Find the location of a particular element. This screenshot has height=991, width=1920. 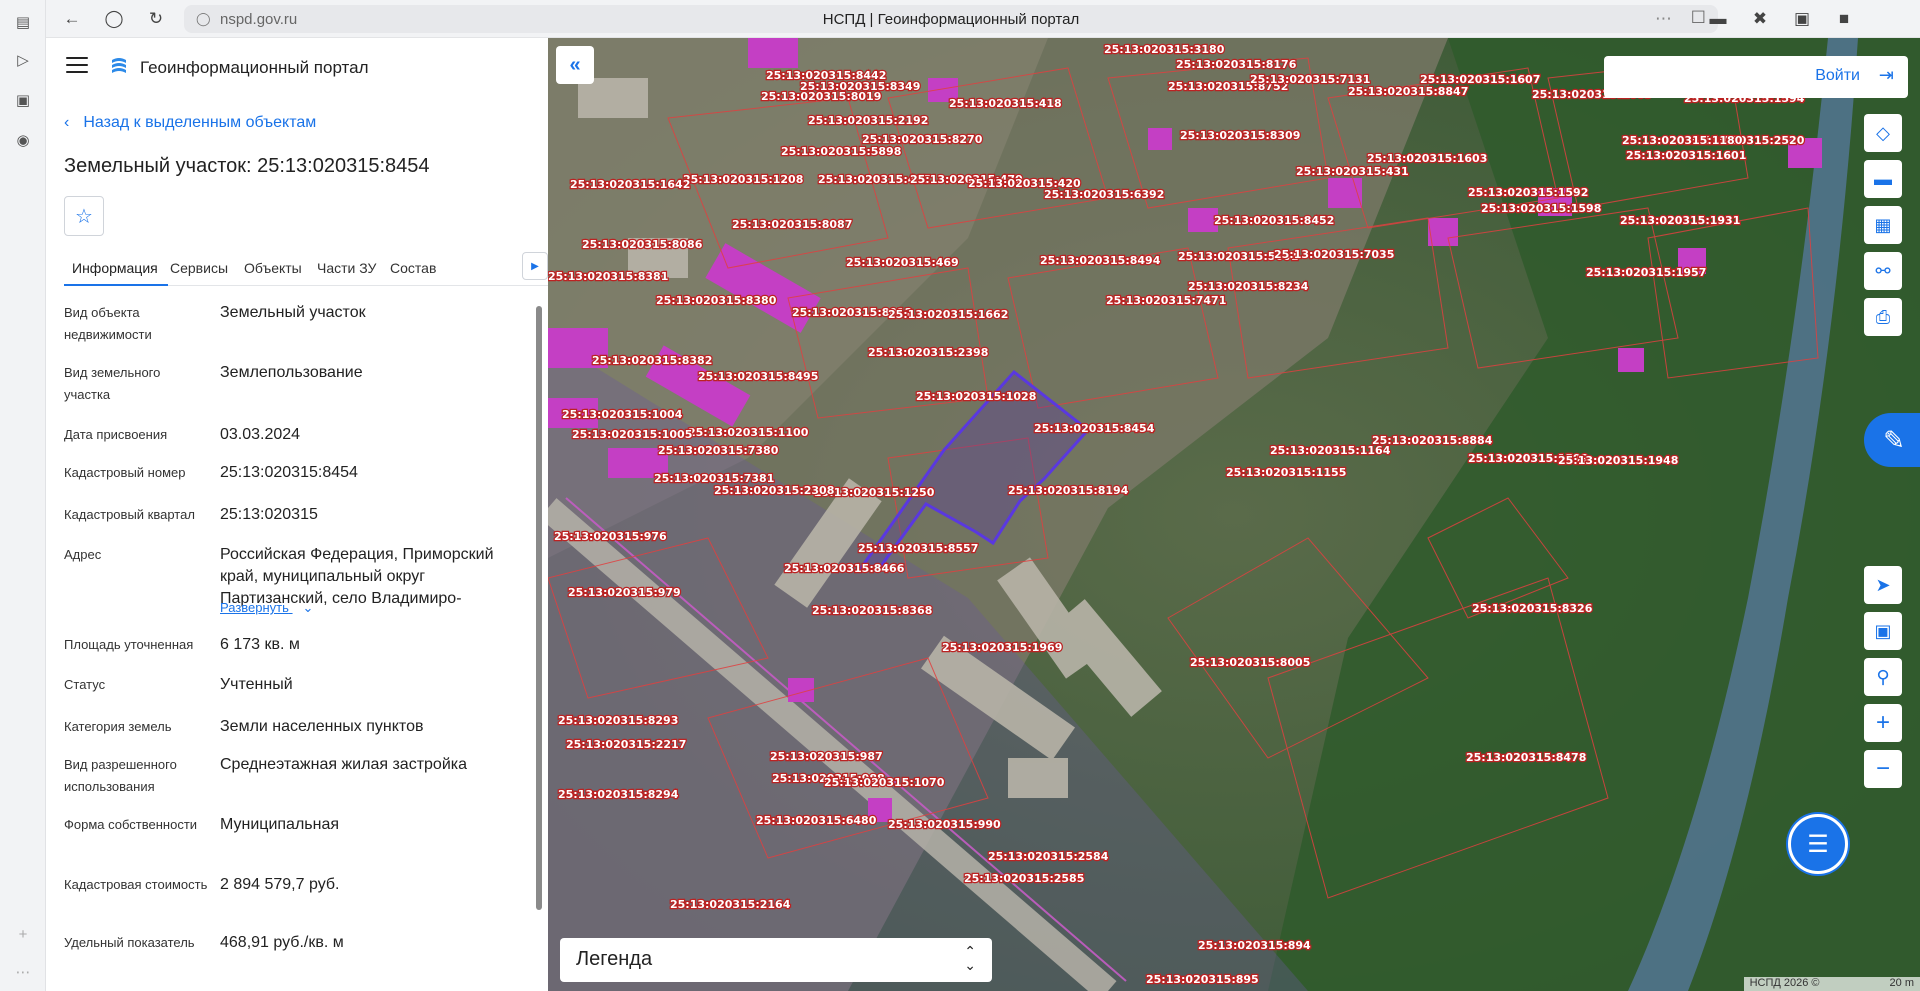

layers-button: ◇ is located at coordinates (1883, 133).